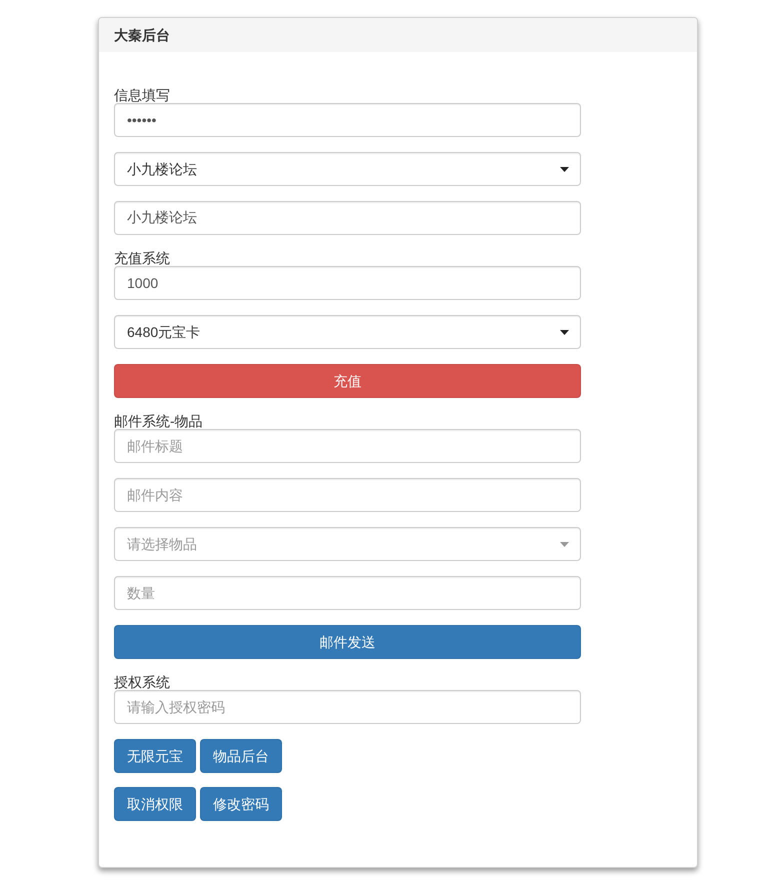 The height and width of the screenshot is (891, 783). Describe the element at coordinates (158, 421) in the screenshot. I see `section-label: 邮件系统-物品` at that location.